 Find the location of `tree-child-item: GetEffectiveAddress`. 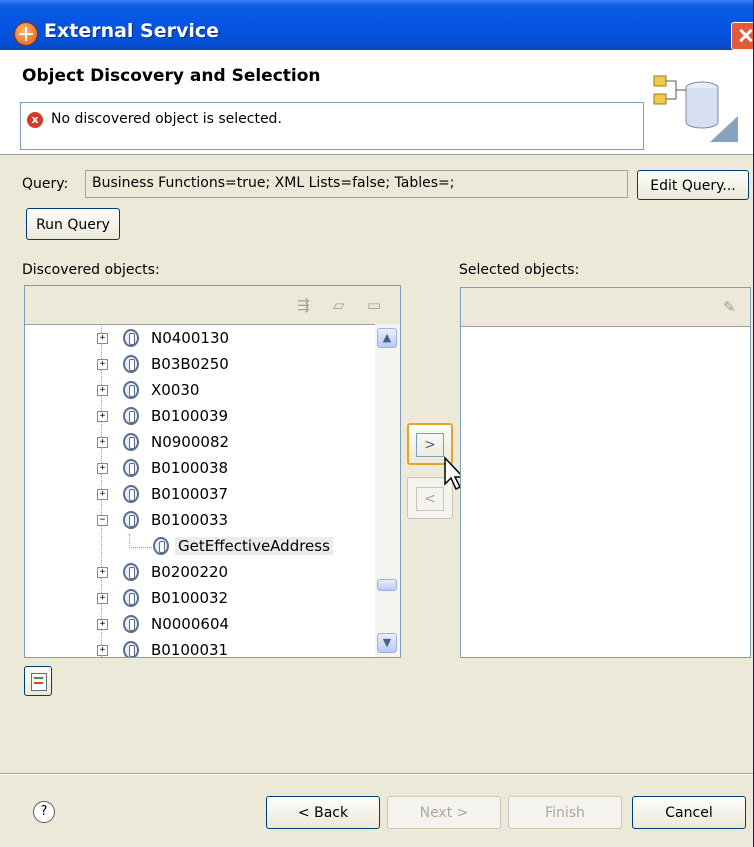

tree-child-item: GetEffectiveAddress is located at coordinates (200, 547).